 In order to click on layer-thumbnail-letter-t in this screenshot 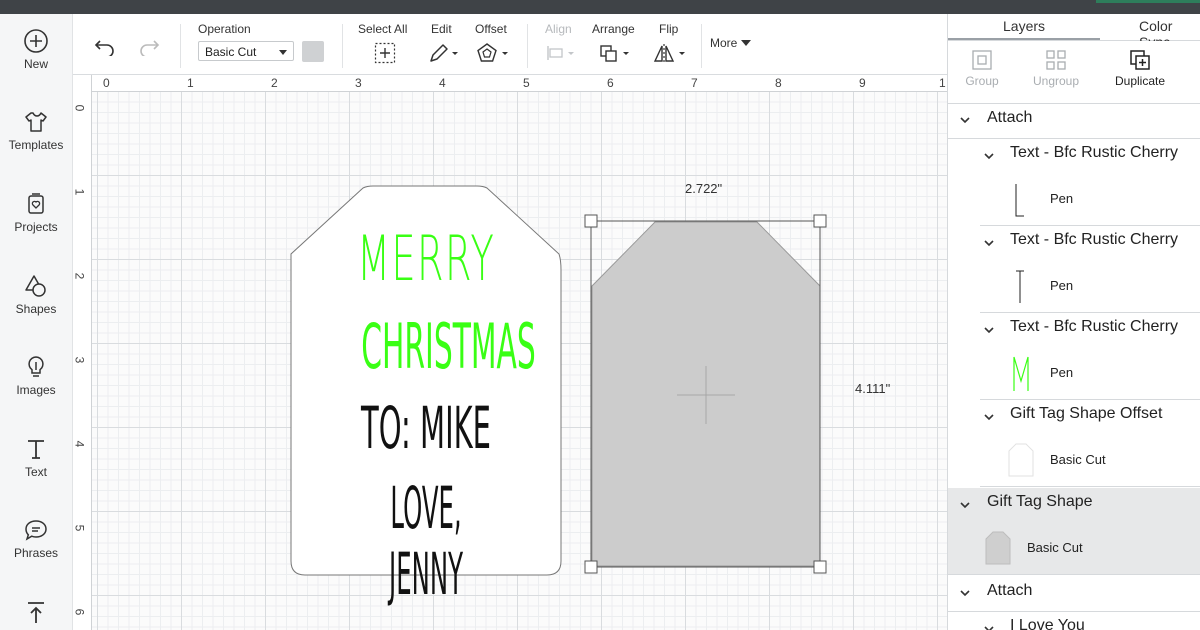, I will do `click(1020, 286)`.